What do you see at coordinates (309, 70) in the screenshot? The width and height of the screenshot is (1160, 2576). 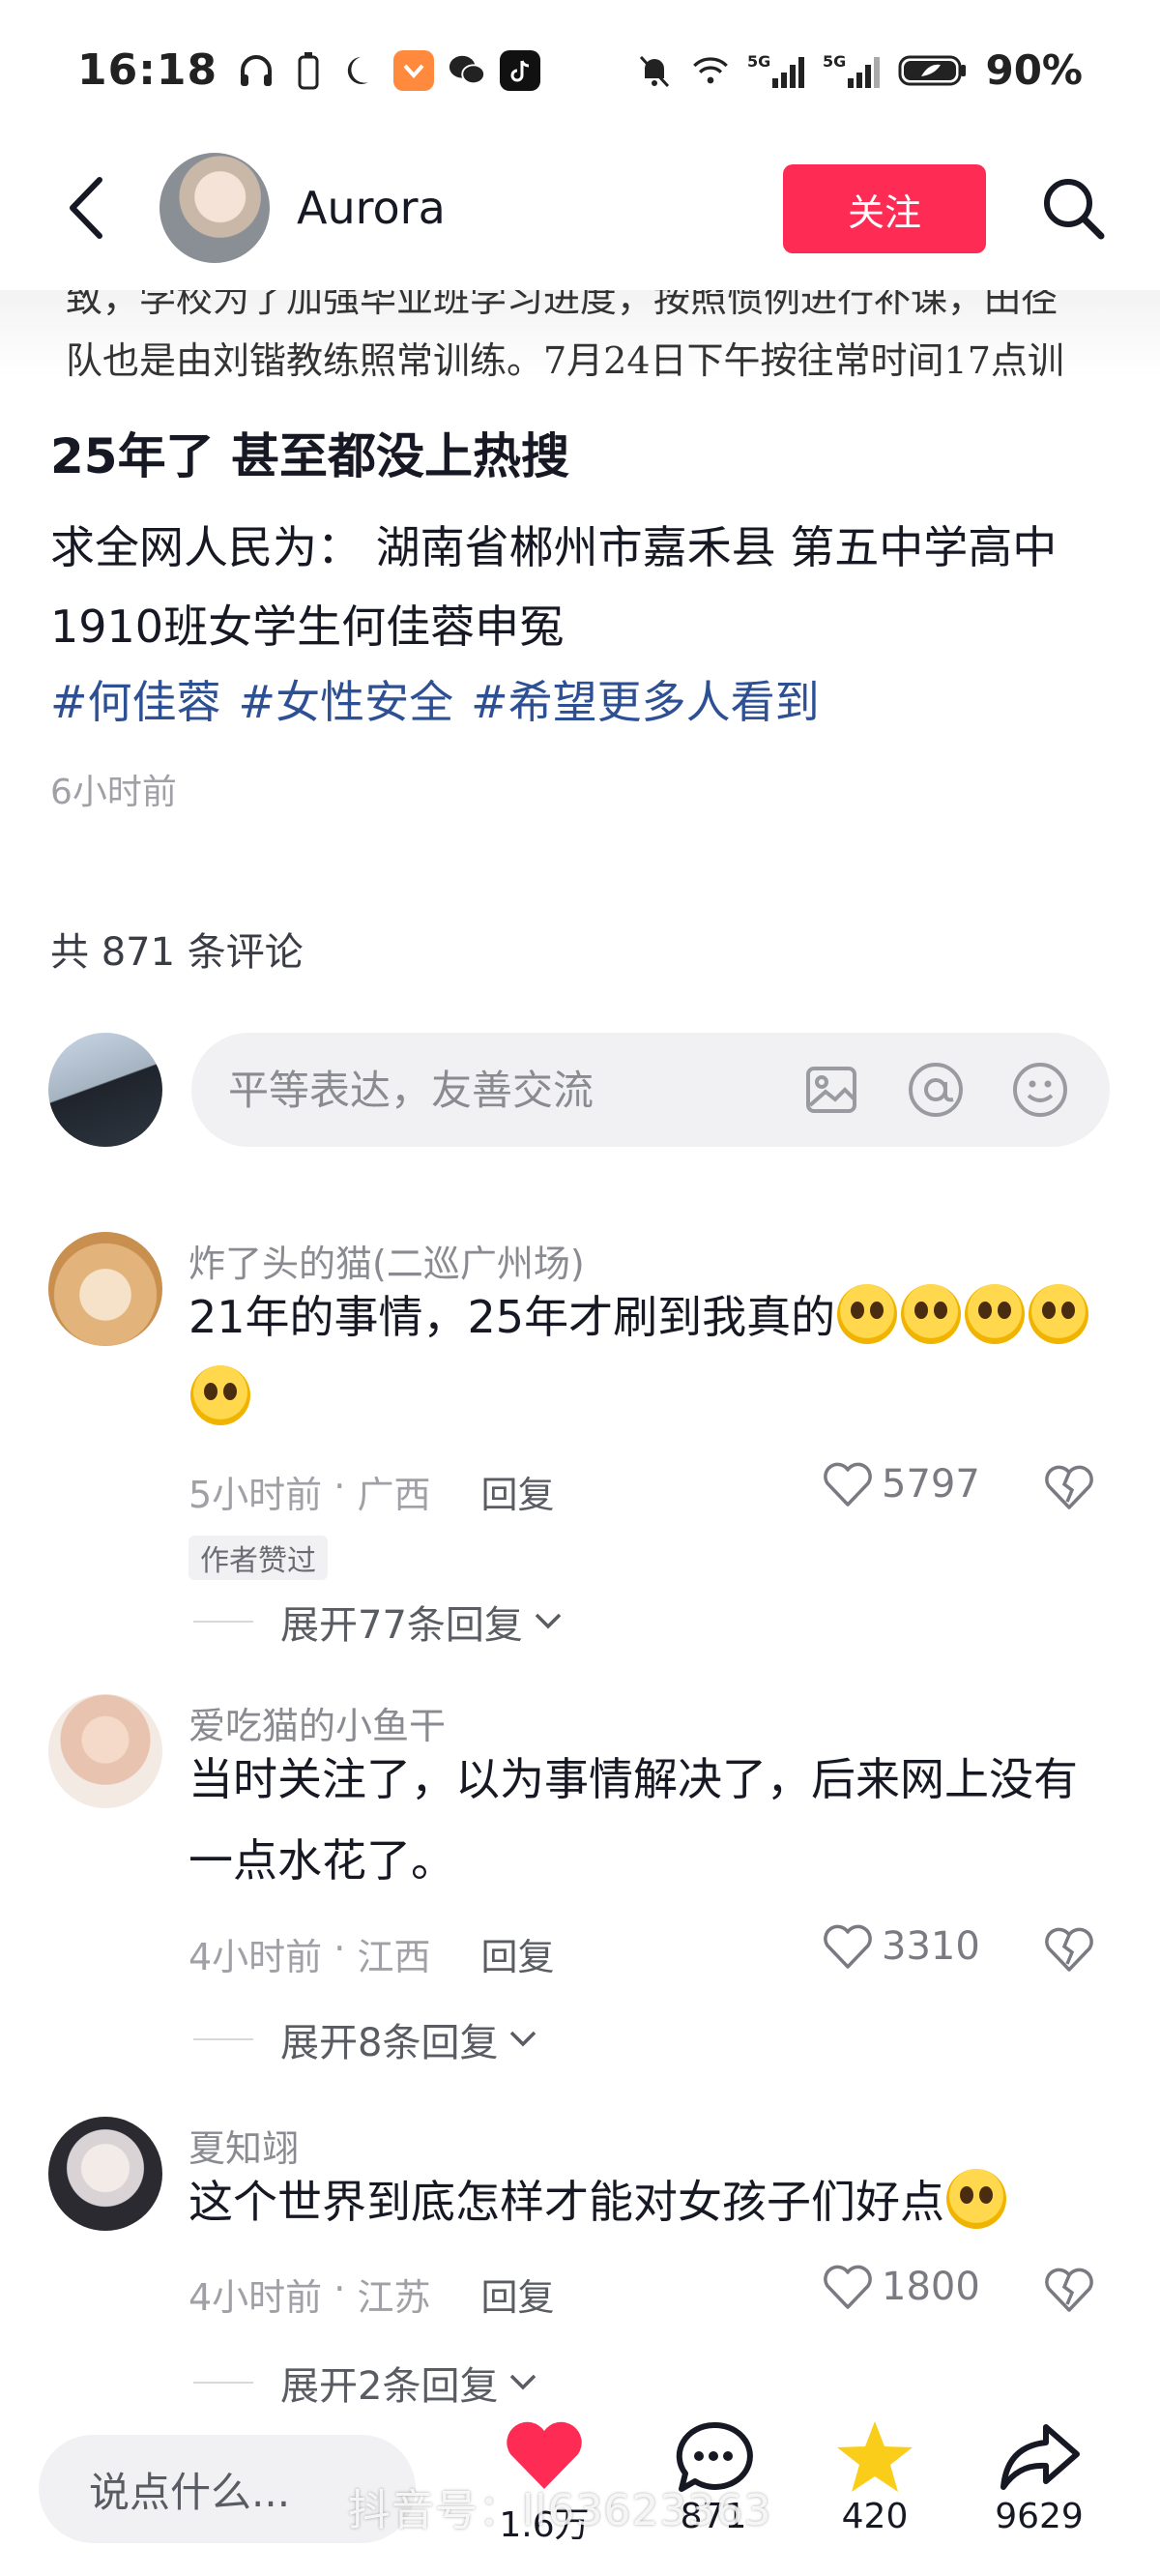 I see `battery-small-icon` at bounding box center [309, 70].